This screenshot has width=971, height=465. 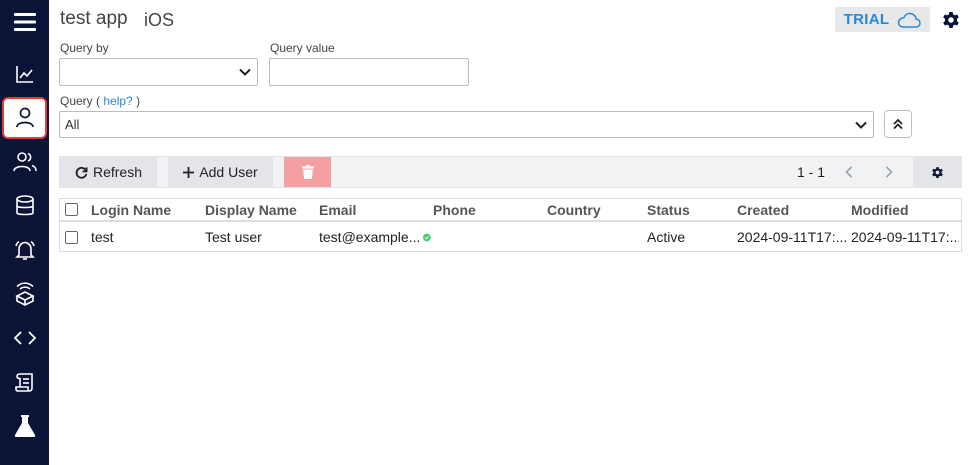 I want to click on refresh-icon, so click(x=81, y=172).